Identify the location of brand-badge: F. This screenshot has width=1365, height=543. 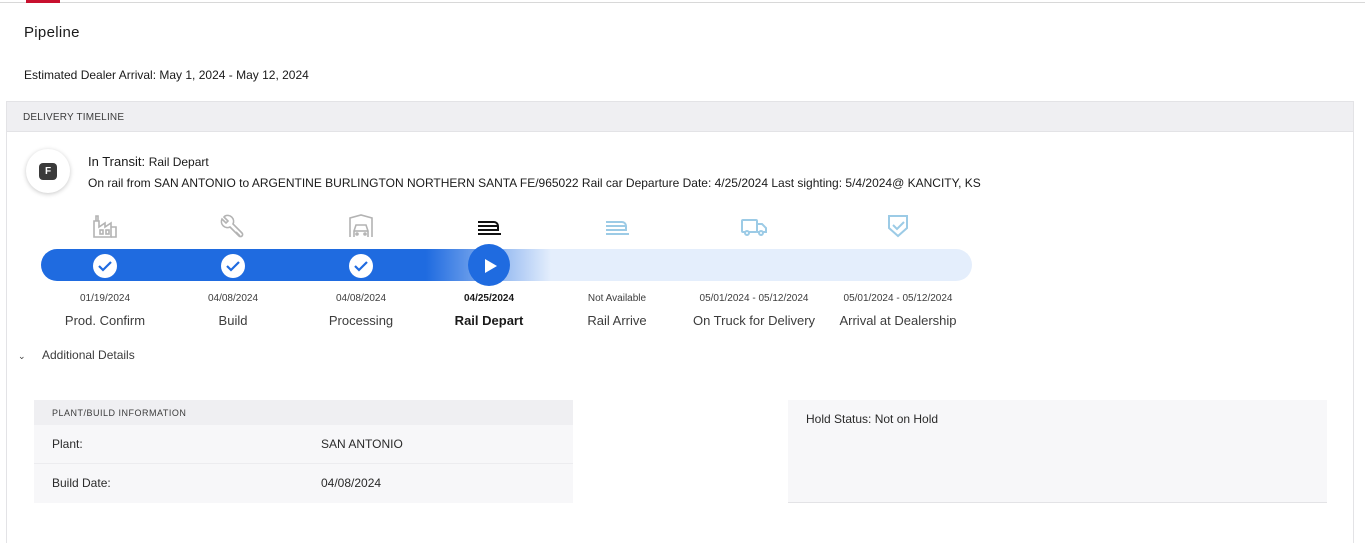
(48, 171).